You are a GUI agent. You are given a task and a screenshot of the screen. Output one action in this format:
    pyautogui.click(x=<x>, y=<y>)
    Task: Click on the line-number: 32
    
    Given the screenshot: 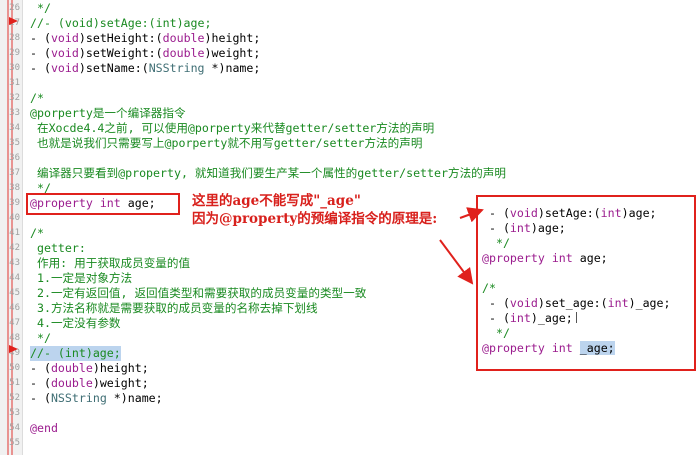 What is the action you would take?
    pyautogui.click(x=14, y=98)
    